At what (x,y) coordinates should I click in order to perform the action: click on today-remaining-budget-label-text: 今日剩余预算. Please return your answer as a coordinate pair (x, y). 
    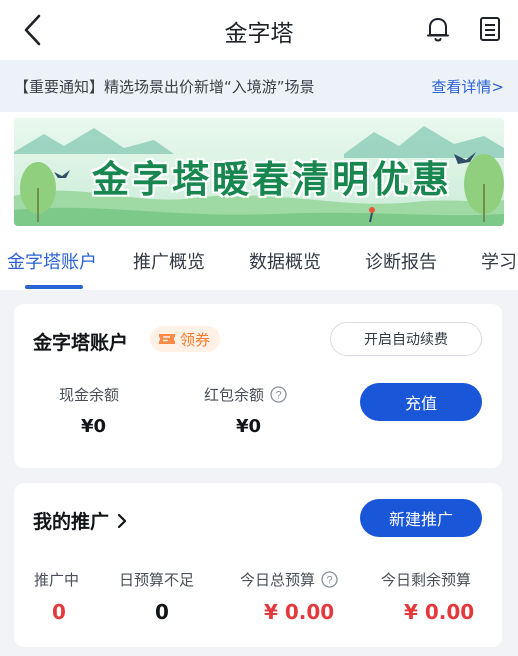
    Looking at the image, I should click on (426, 580).